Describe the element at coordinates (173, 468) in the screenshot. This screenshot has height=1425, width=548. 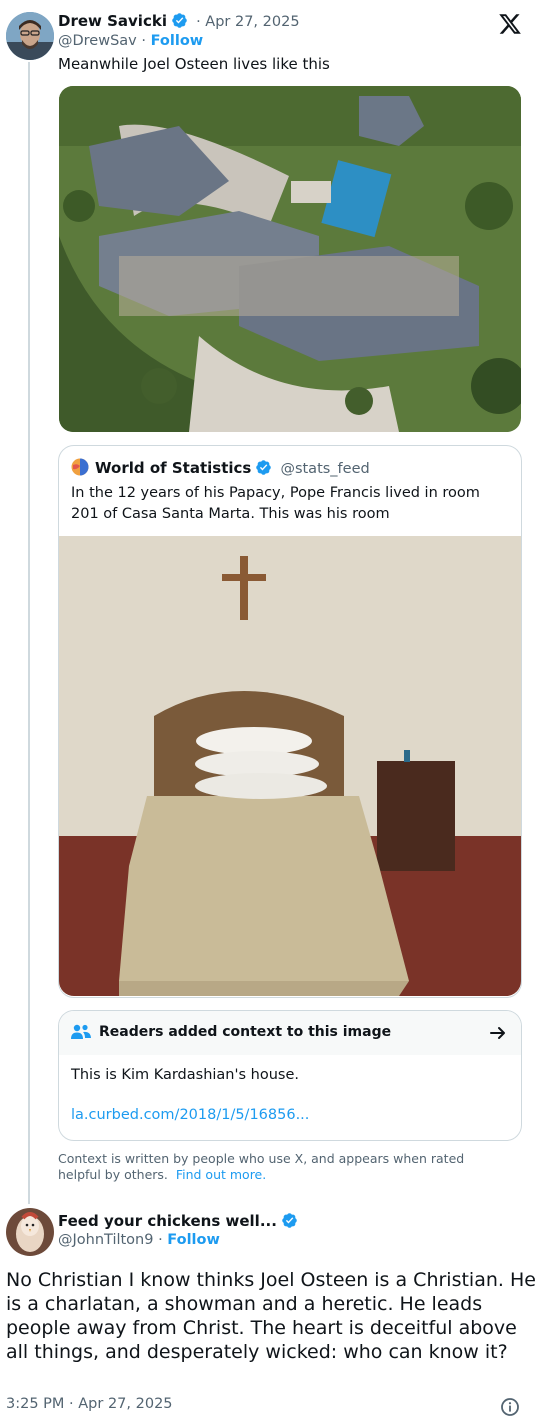
I see `quote-author-name: World of Statistics` at that location.